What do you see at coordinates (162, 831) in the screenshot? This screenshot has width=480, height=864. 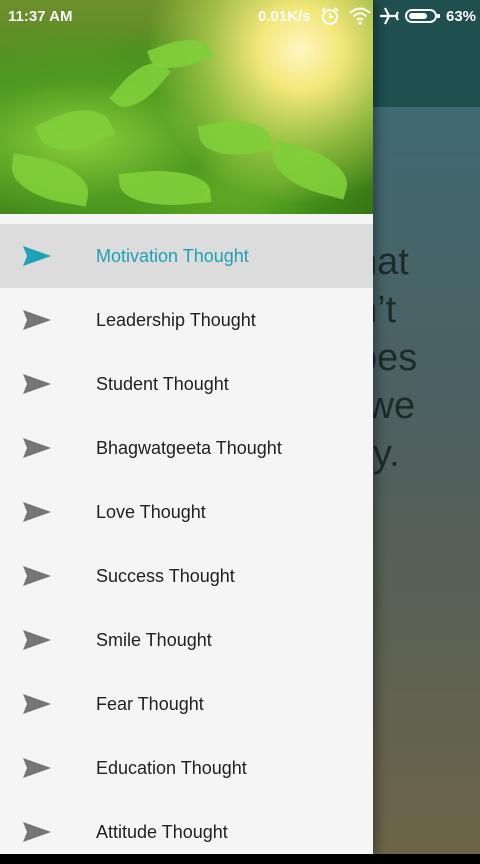 I see `menu-item-label: Attitude Thought` at bounding box center [162, 831].